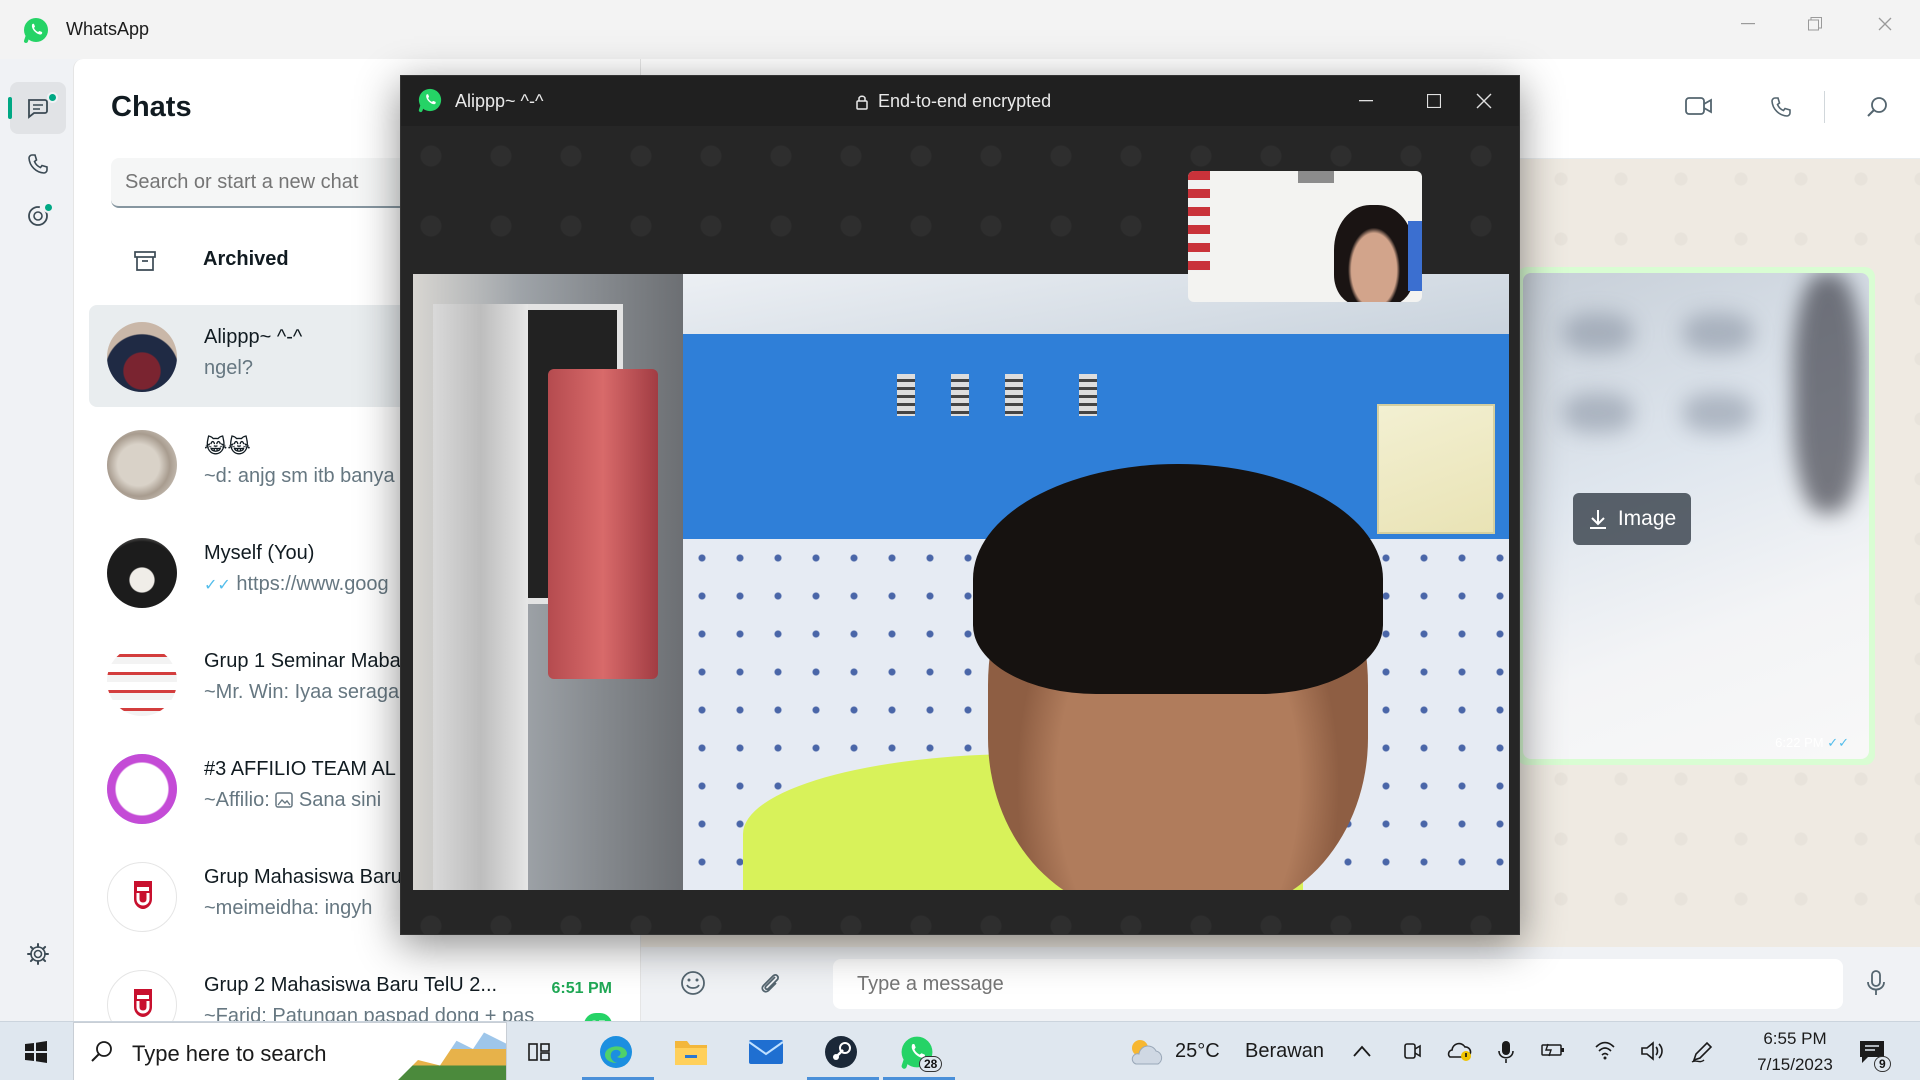  I want to click on steam-icon, so click(841, 1052).